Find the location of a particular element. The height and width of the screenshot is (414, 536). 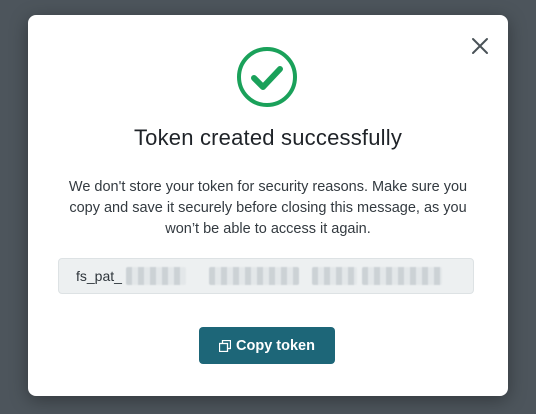

dialog-title: Token created successfully is located at coordinates (268, 137).